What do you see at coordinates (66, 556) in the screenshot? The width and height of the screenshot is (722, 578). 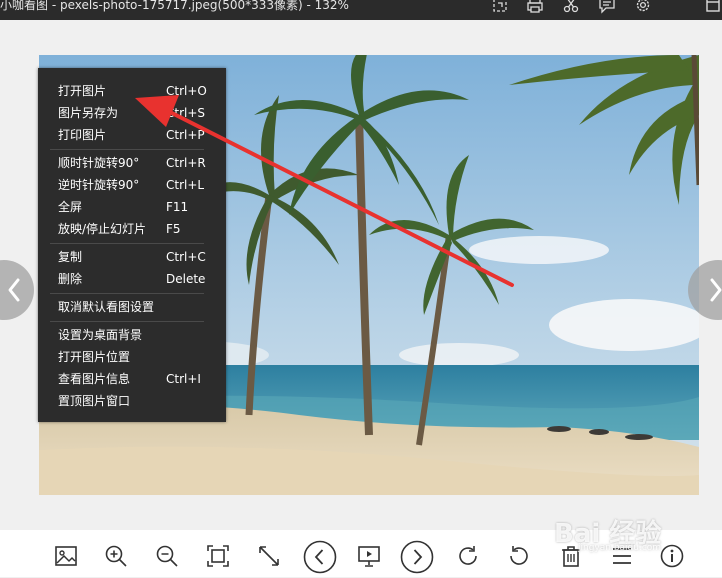 I see `image-icon` at bounding box center [66, 556].